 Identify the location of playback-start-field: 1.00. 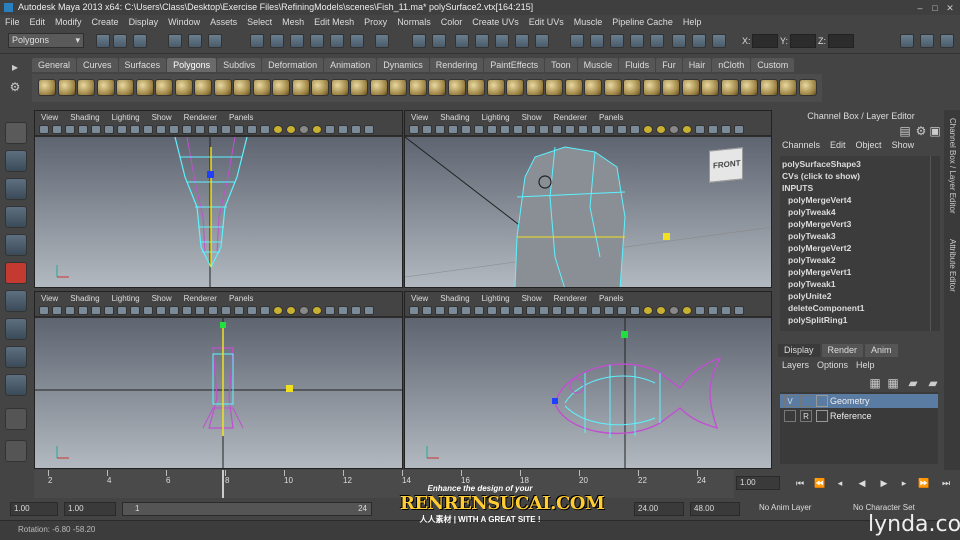
(90, 509).